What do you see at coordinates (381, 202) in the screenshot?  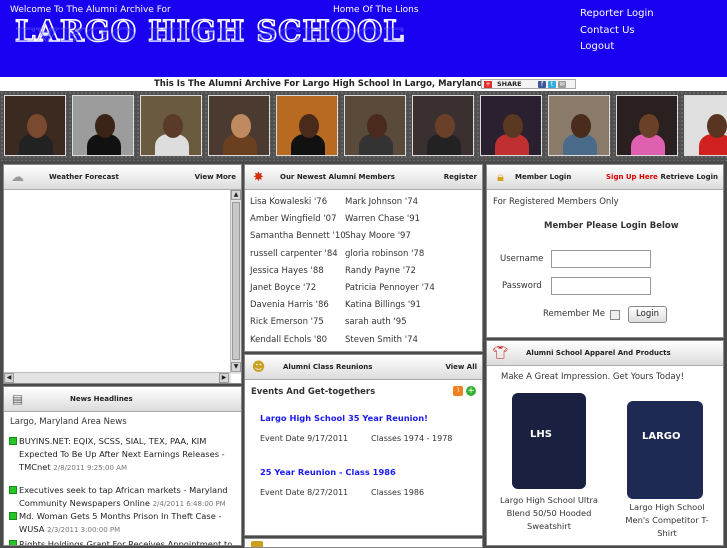 I see `member-name: Mark Johnson '74` at bounding box center [381, 202].